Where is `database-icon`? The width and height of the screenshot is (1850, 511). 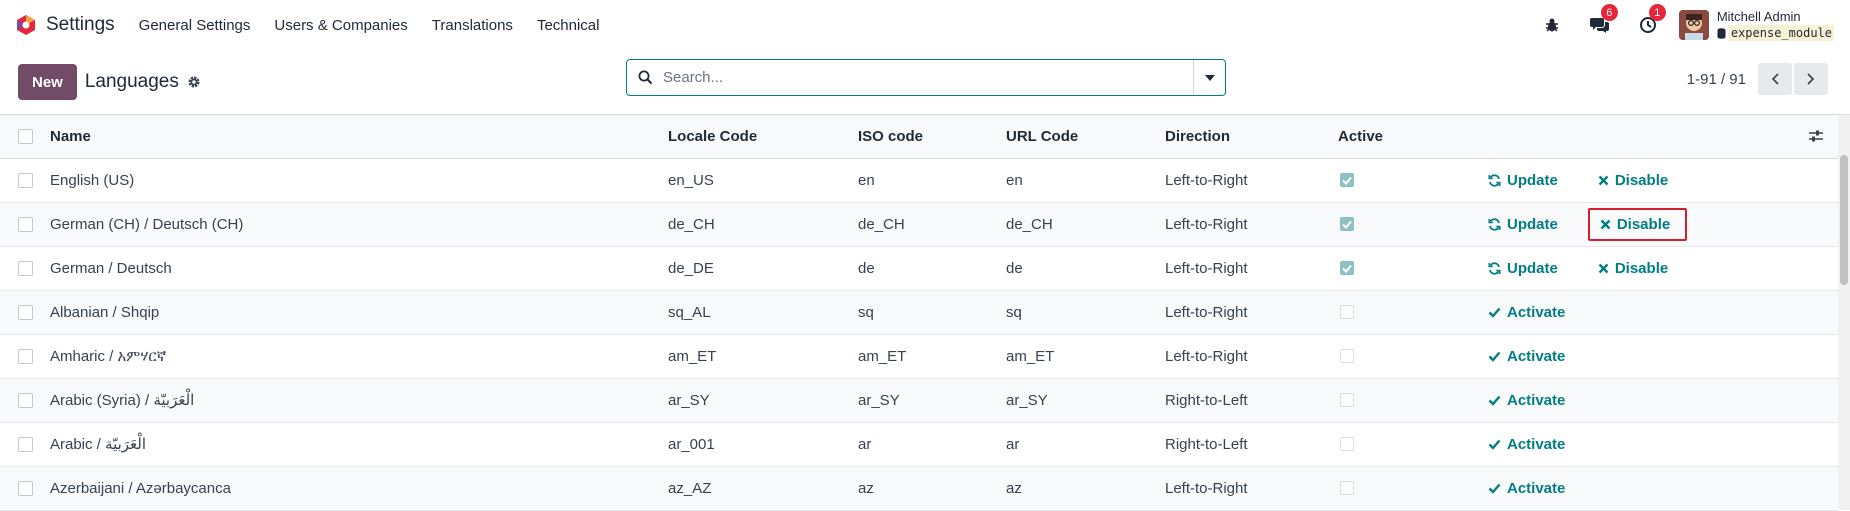 database-icon is located at coordinates (1721, 33).